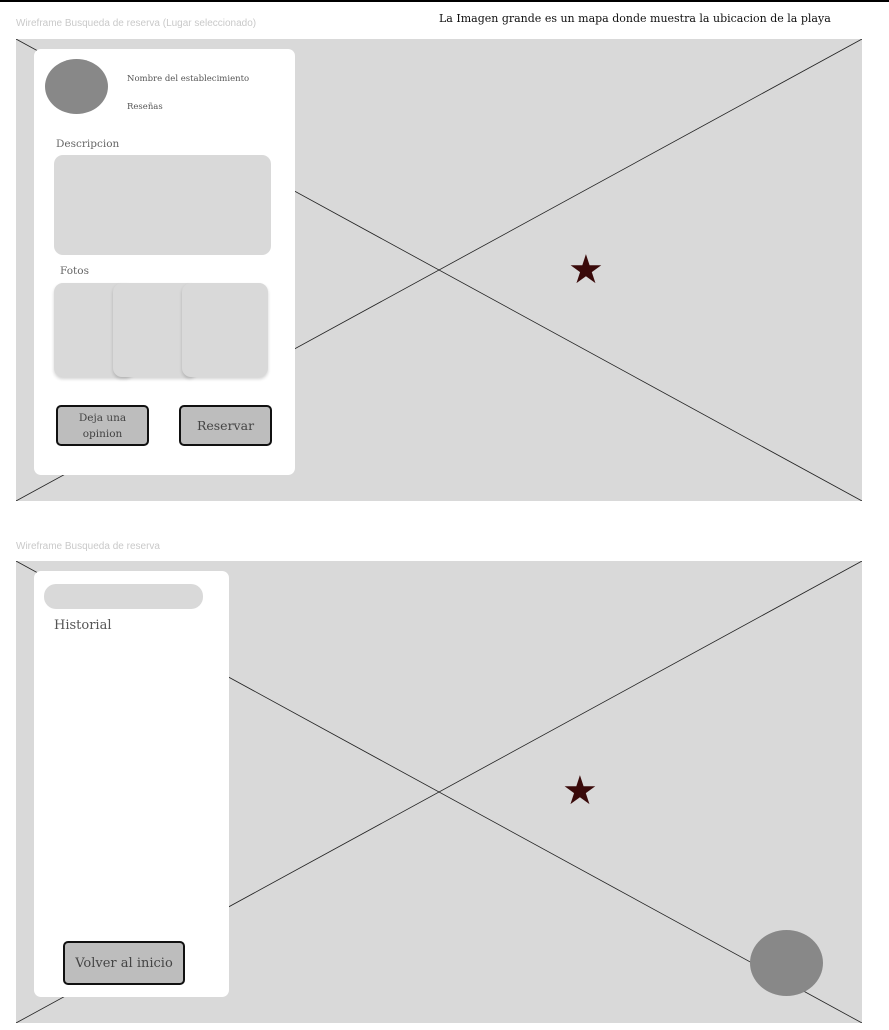  Describe the element at coordinates (225, 425) in the screenshot. I see `reserve-button: Reservar` at that location.